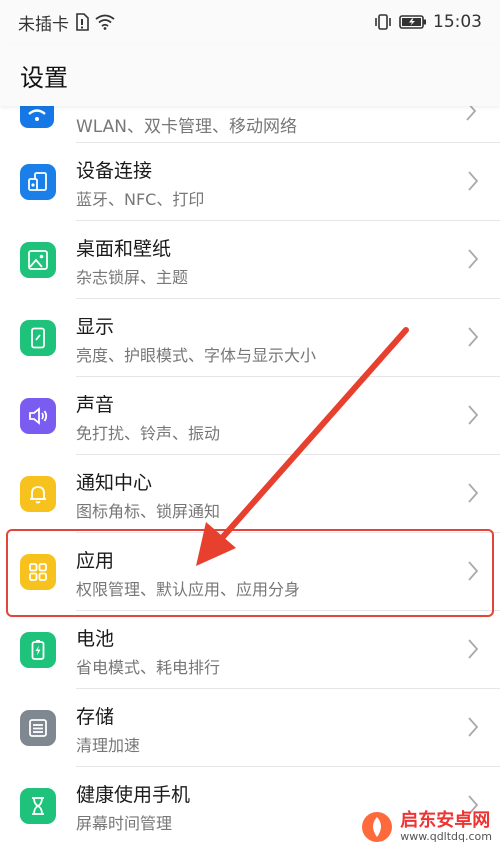  I want to click on watermark-text: 启东安卓网 www.qdltdq.com, so click(446, 827).